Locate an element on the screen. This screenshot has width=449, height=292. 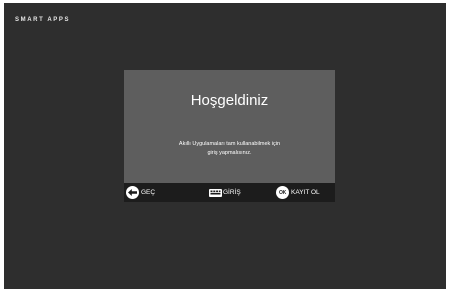
register-button-label: KAYIT OL is located at coordinates (305, 192).